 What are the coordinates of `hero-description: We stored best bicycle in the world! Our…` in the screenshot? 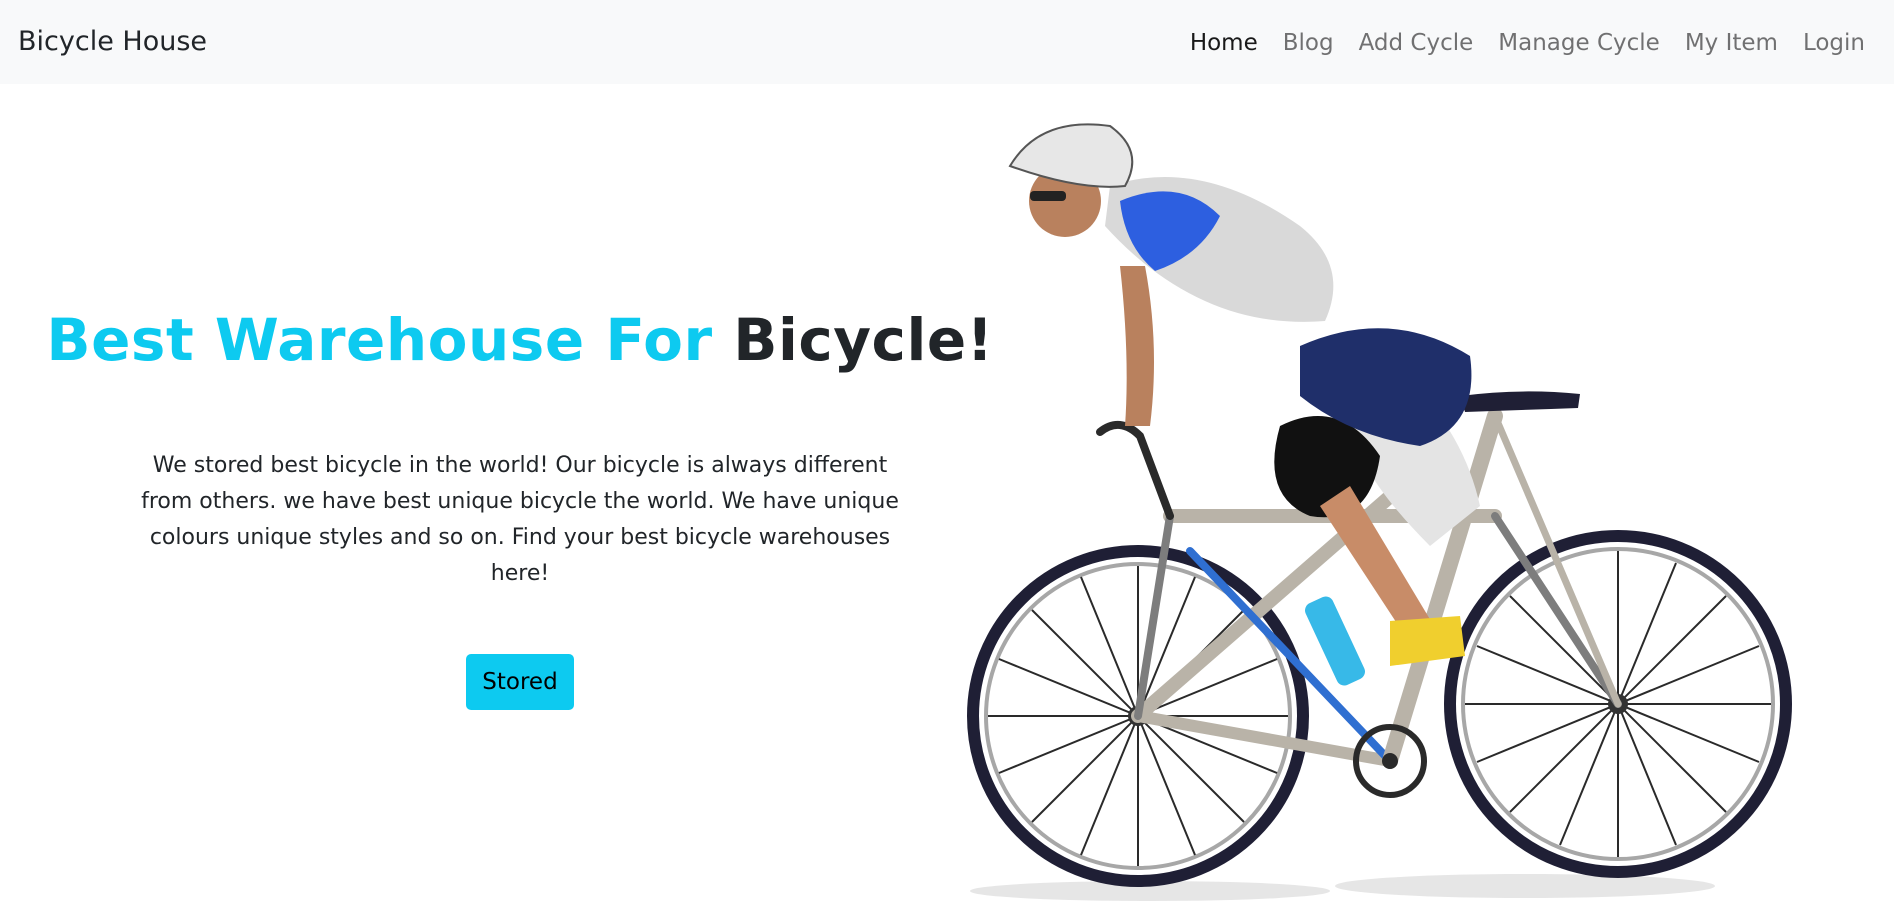 It's located at (520, 519).